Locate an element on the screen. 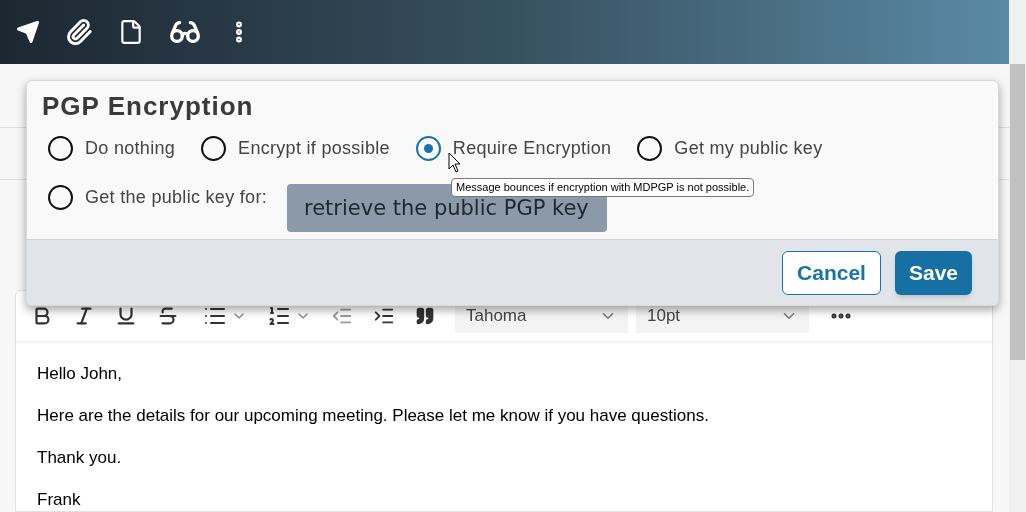 This screenshot has width=1026, height=512. option-label: Get my public key is located at coordinates (748, 148).